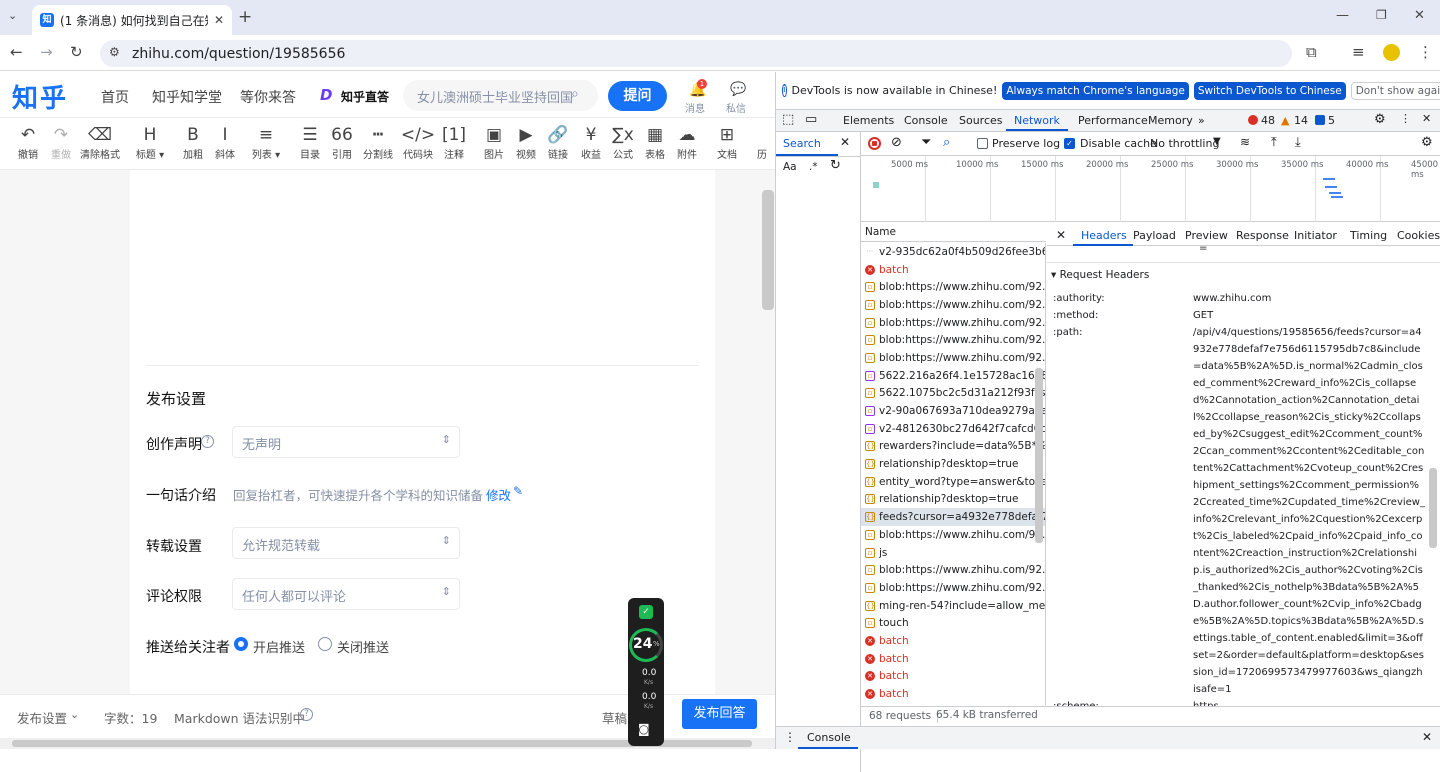 This screenshot has width=1440, height=772. Describe the element at coordinates (150, 142) in the screenshot. I see `tool-heading: H 标题 ▾` at that location.